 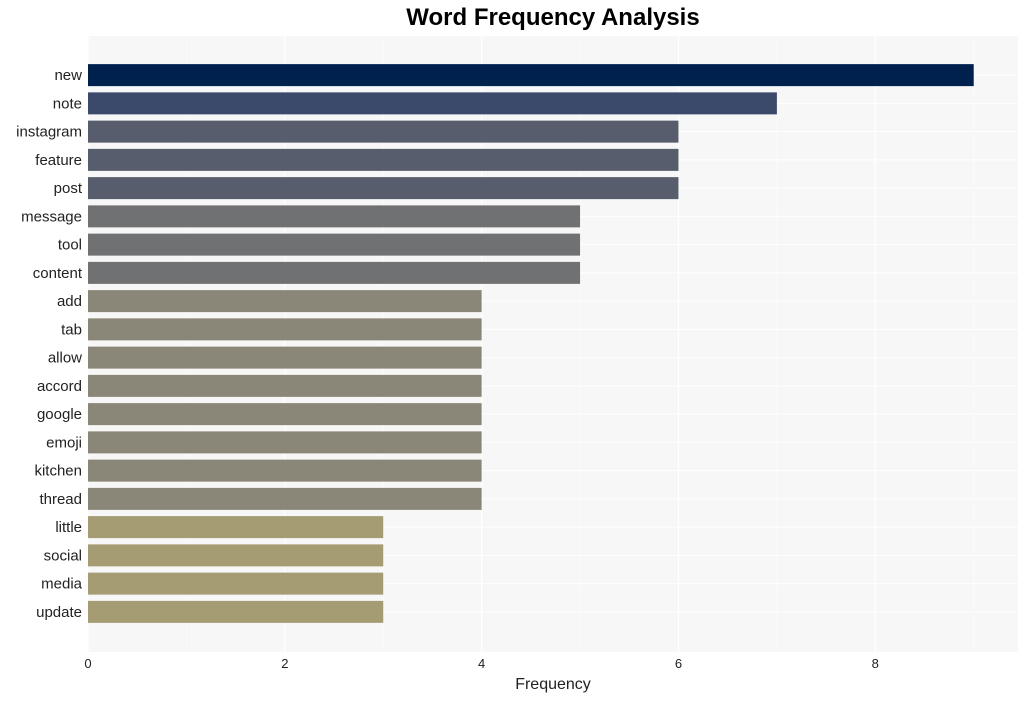 What do you see at coordinates (70, 245) in the screenshot?
I see `y-tick-label: tool` at bounding box center [70, 245].